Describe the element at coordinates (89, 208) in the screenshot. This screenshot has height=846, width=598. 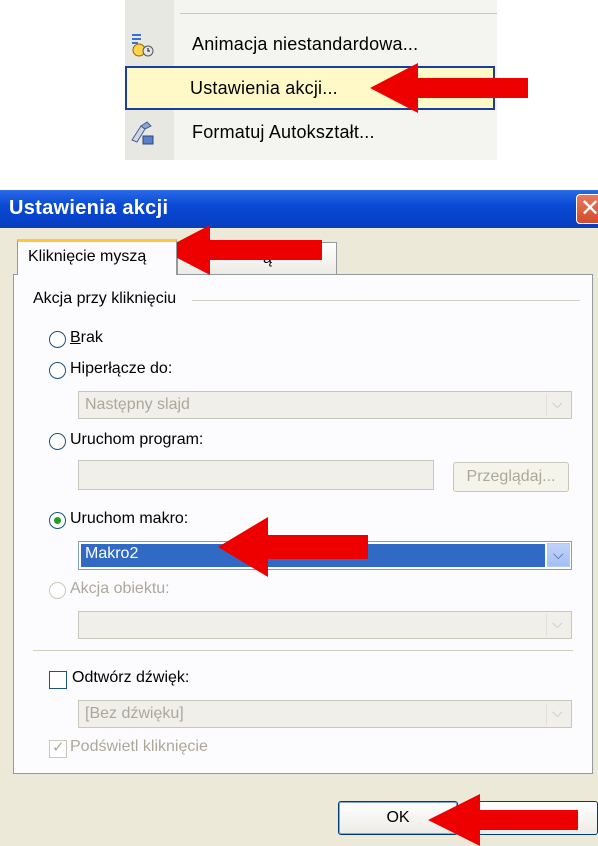
I see `dialog-title: Ustawienia akcji` at that location.